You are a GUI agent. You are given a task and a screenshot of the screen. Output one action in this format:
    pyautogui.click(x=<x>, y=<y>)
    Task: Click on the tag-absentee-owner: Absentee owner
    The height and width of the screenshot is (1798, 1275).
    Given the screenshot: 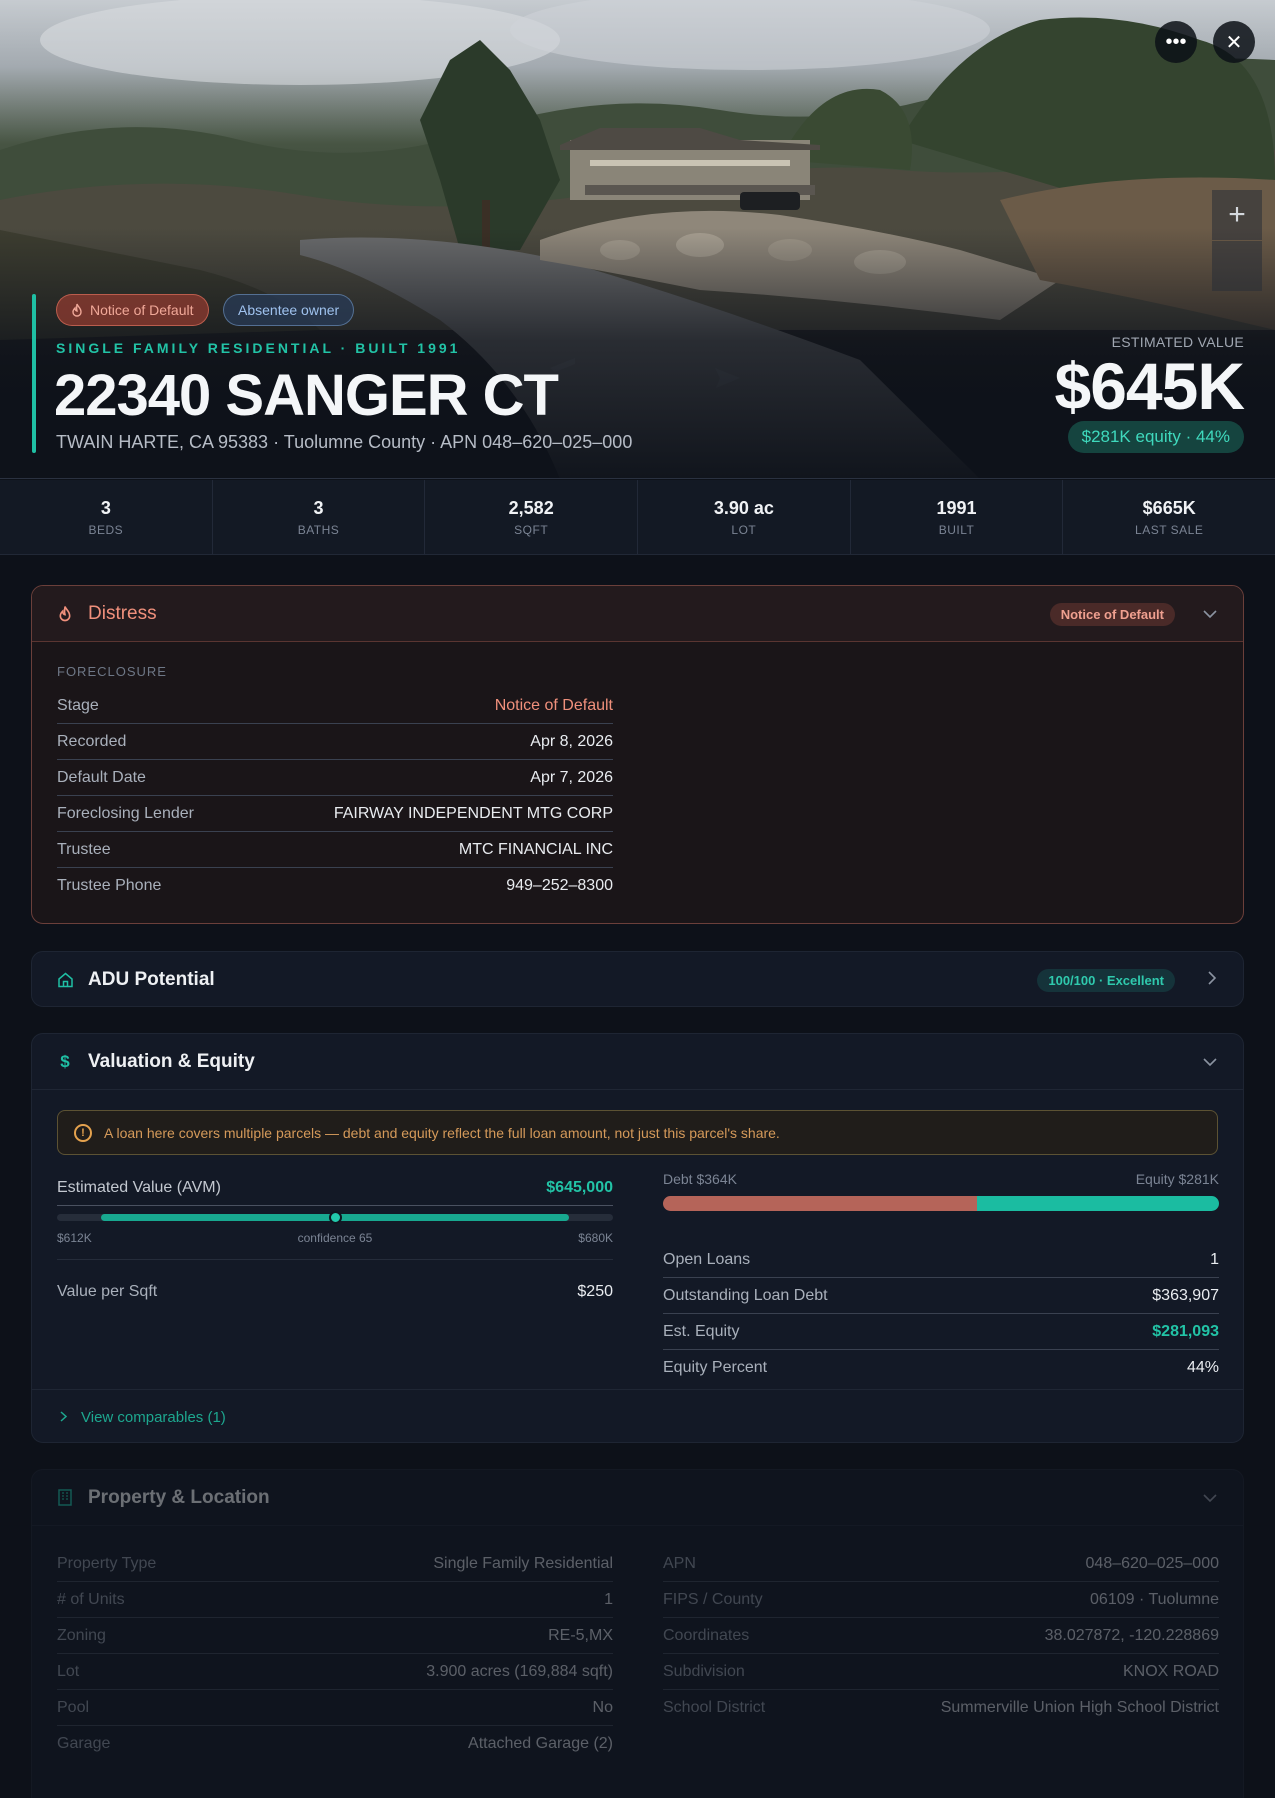 What is the action you would take?
    pyautogui.click(x=289, y=310)
    